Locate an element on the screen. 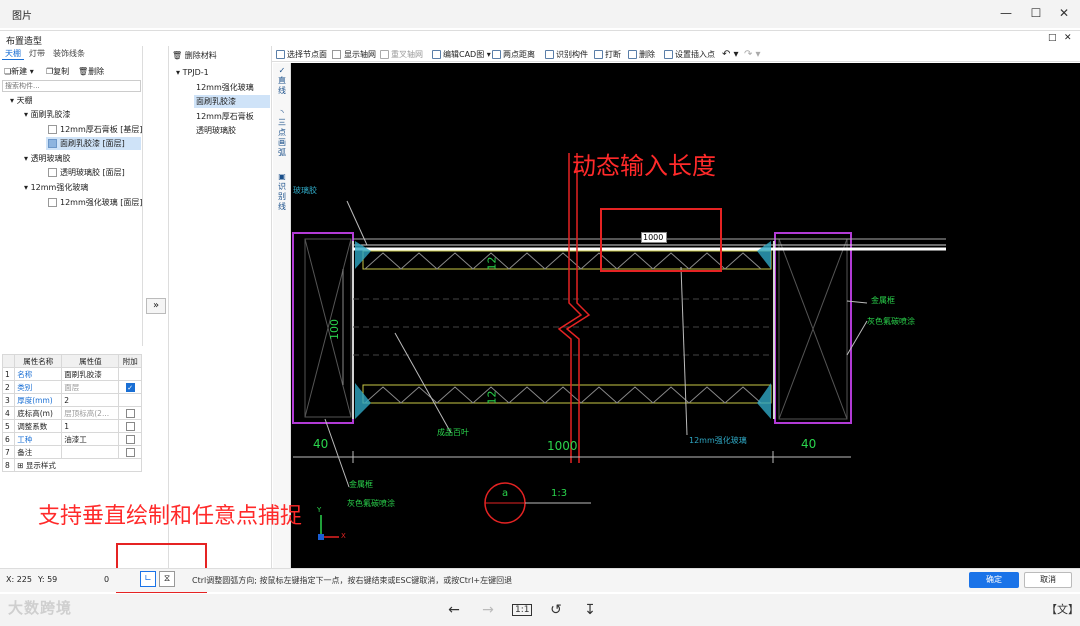  trash-icon is located at coordinates (632, 54).